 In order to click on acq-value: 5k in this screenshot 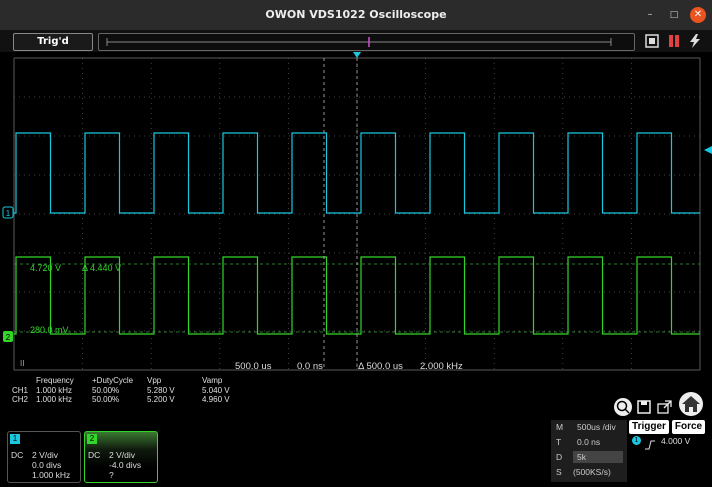, I will do `click(581, 457)`.